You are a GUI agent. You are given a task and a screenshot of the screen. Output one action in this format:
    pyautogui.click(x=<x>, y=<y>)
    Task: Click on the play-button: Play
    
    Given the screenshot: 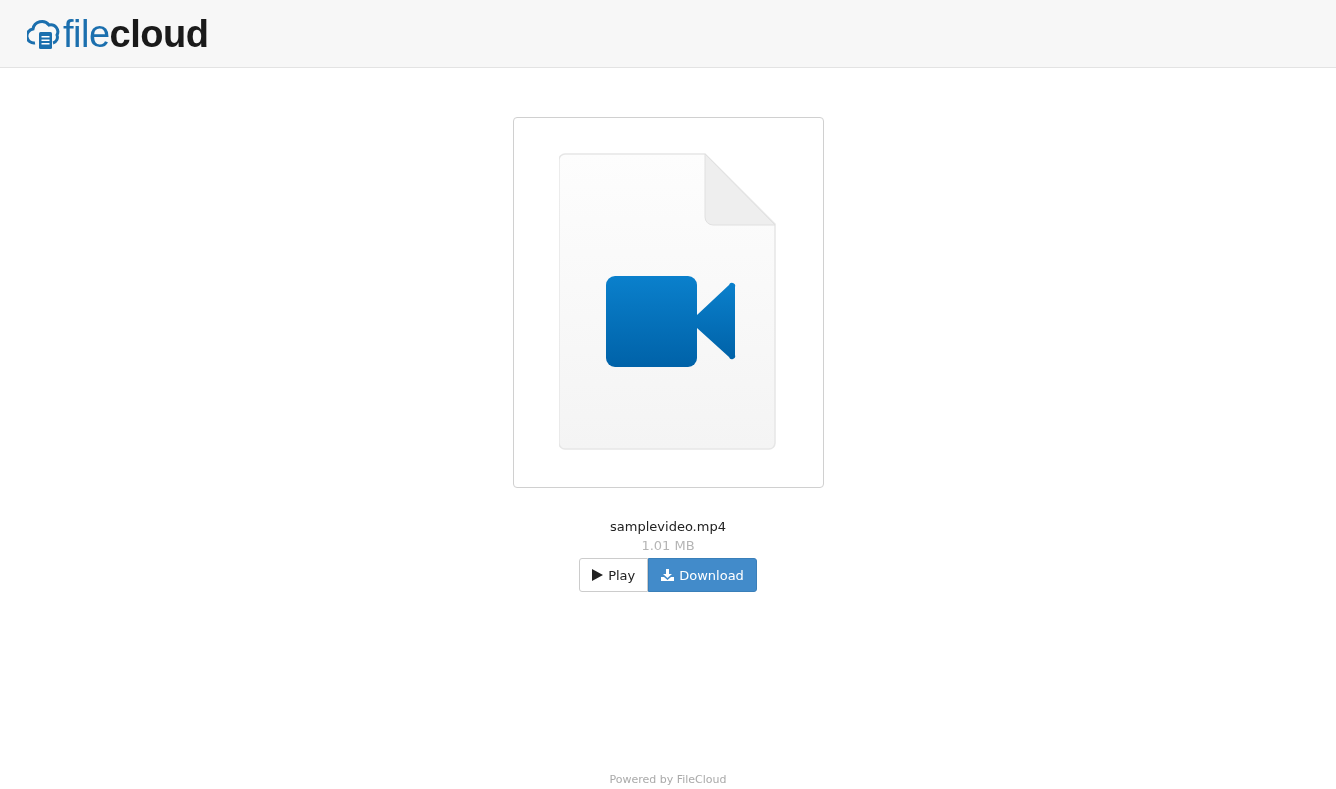 What is the action you would take?
    pyautogui.click(x=614, y=575)
    